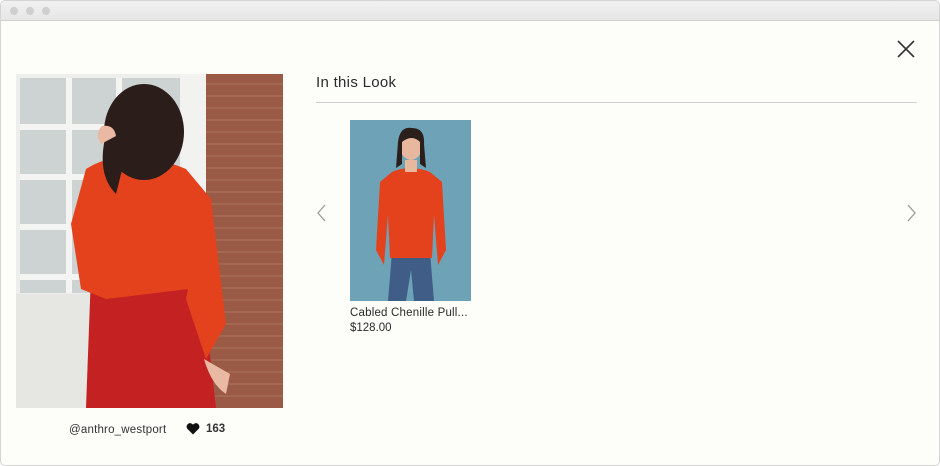 The image size is (940, 466). Describe the element at coordinates (410, 210) in the screenshot. I see `product-image` at that location.